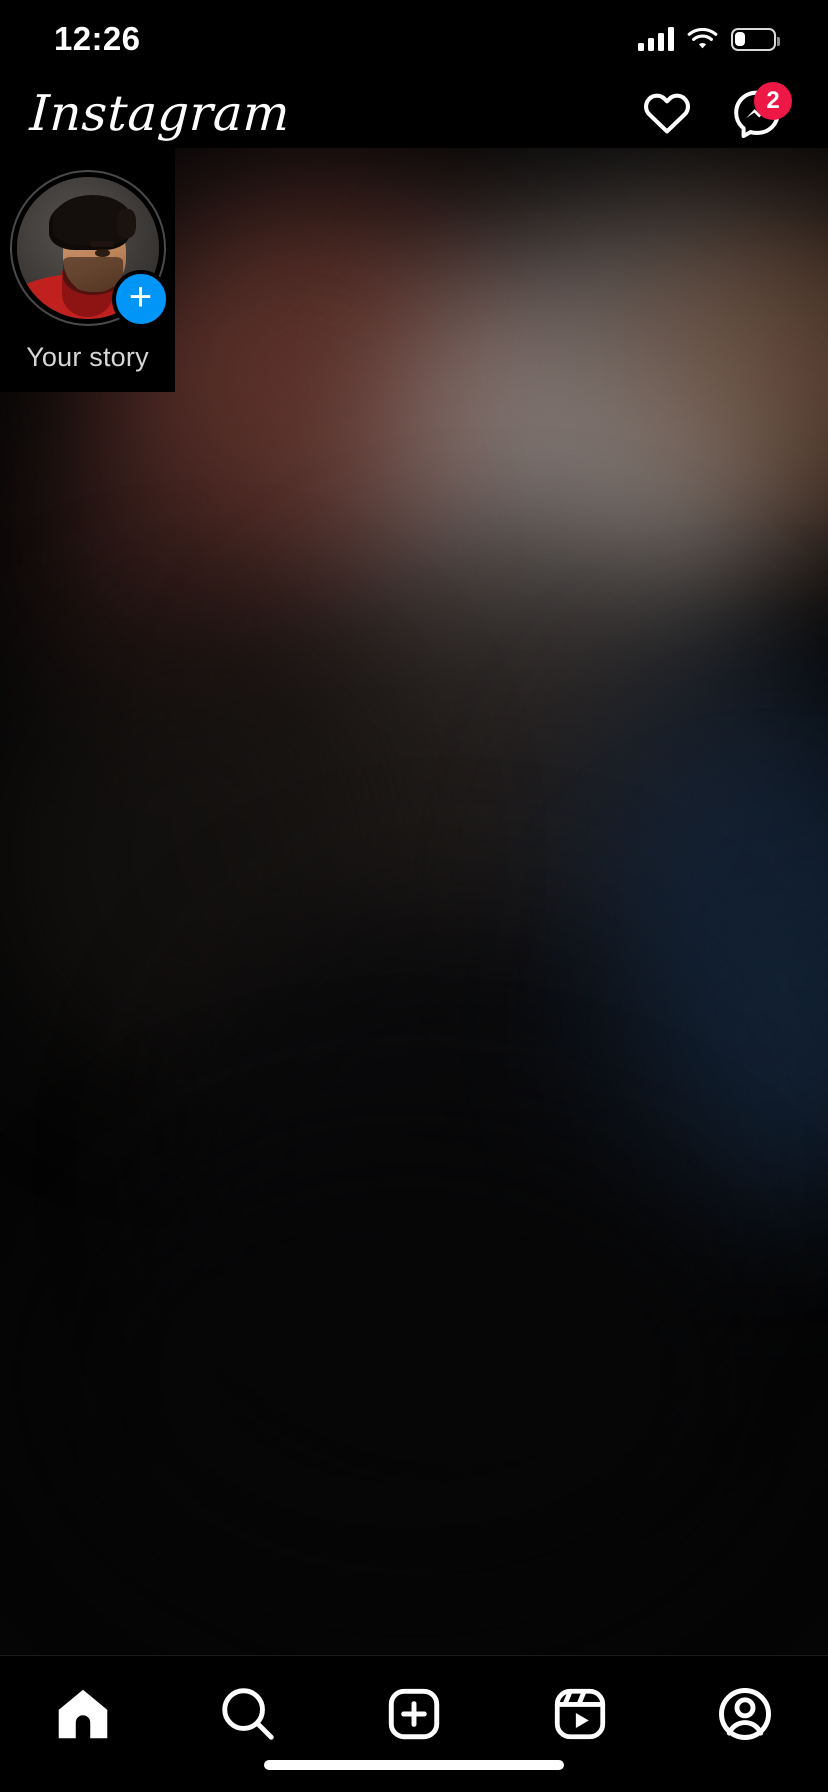 This screenshot has height=1792, width=828. I want to click on app-header: Instagram 2, so click(414, 113).